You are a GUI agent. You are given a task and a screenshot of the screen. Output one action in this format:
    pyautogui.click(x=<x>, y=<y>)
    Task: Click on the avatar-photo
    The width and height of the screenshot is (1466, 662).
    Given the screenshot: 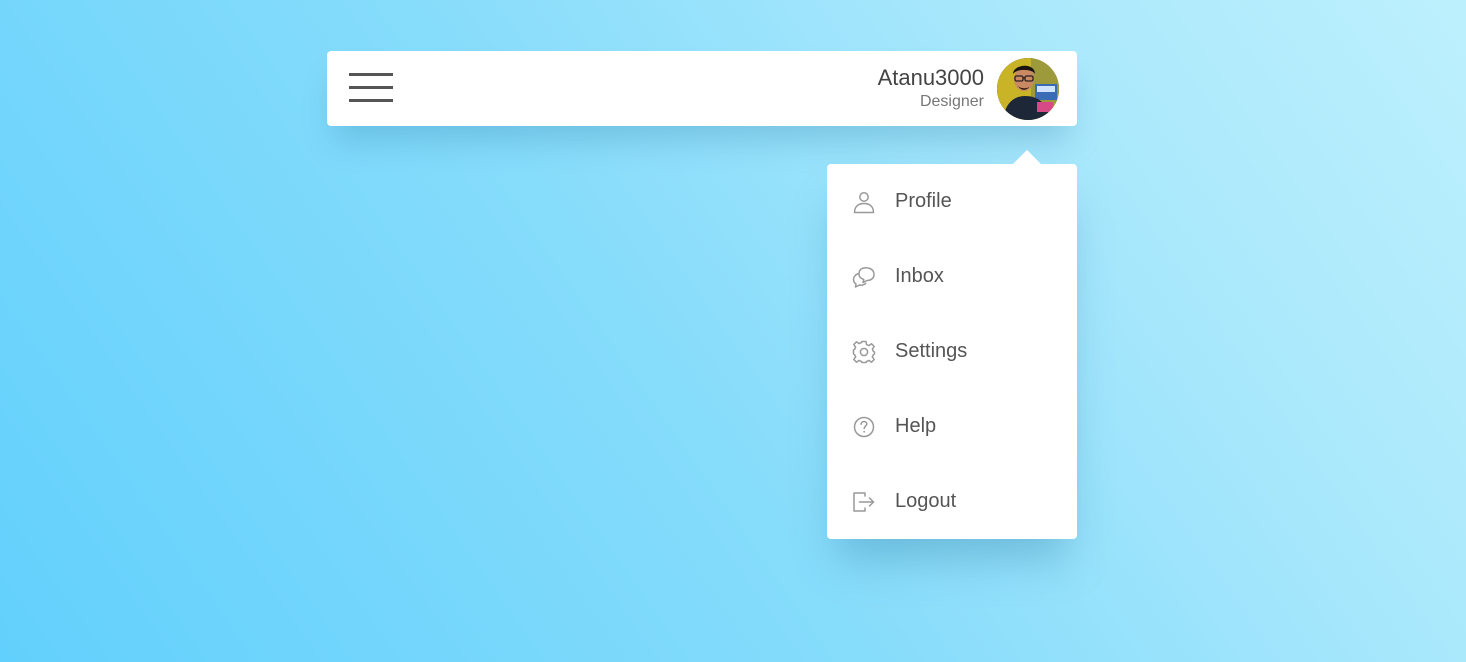 What is the action you would take?
    pyautogui.click(x=1028, y=88)
    